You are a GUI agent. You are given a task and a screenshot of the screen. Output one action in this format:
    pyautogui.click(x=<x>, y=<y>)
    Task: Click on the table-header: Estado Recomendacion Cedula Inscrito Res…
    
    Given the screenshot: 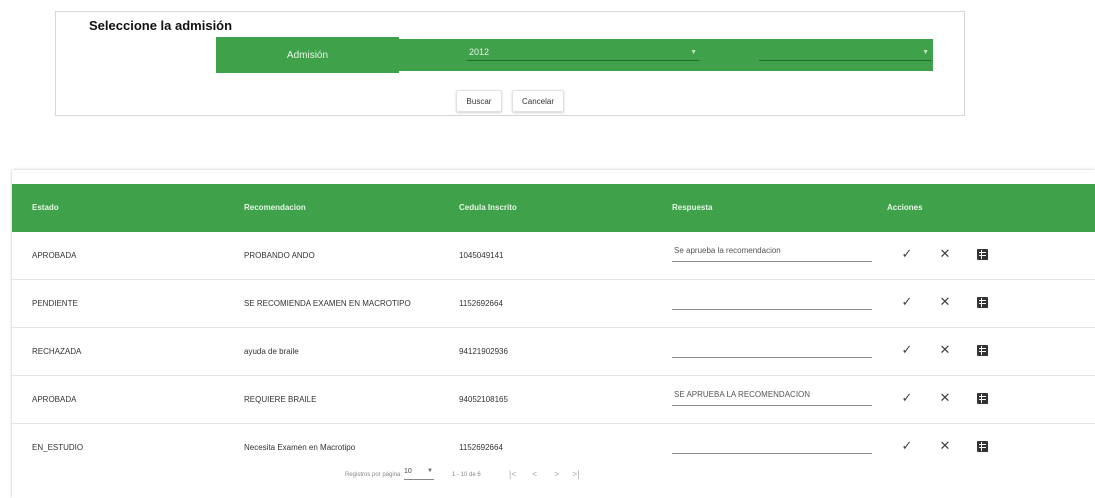 What is the action you would take?
    pyautogui.click(x=553, y=208)
    